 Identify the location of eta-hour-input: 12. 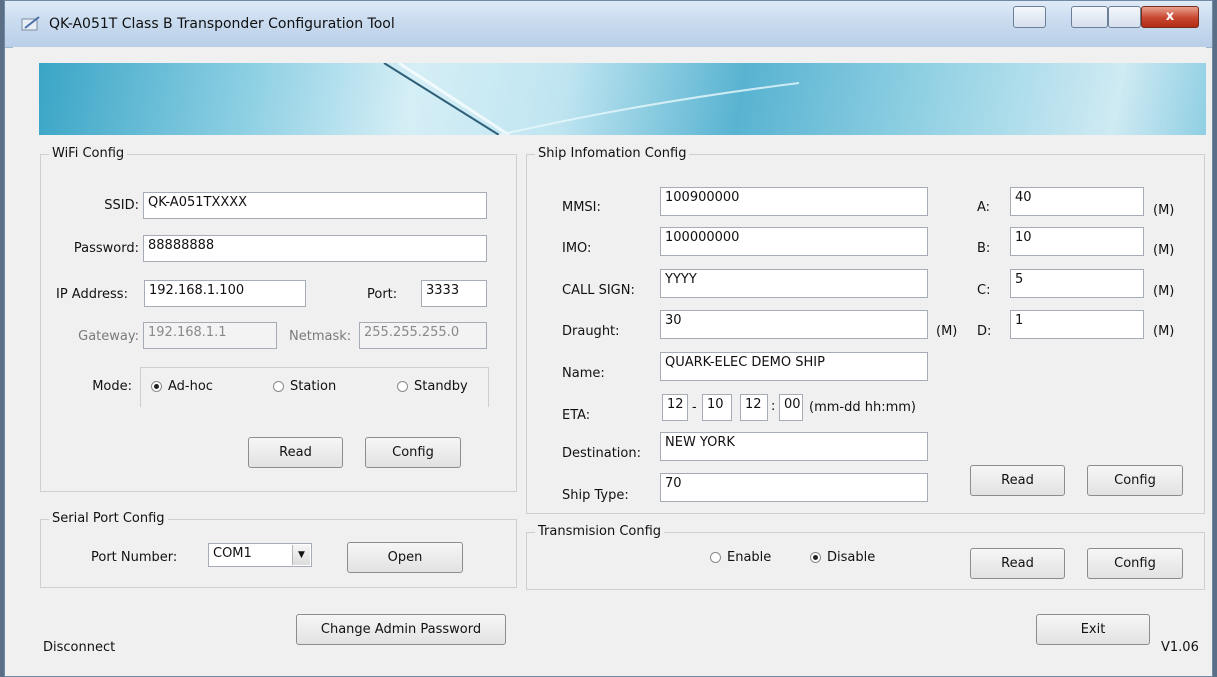
(754, 407).